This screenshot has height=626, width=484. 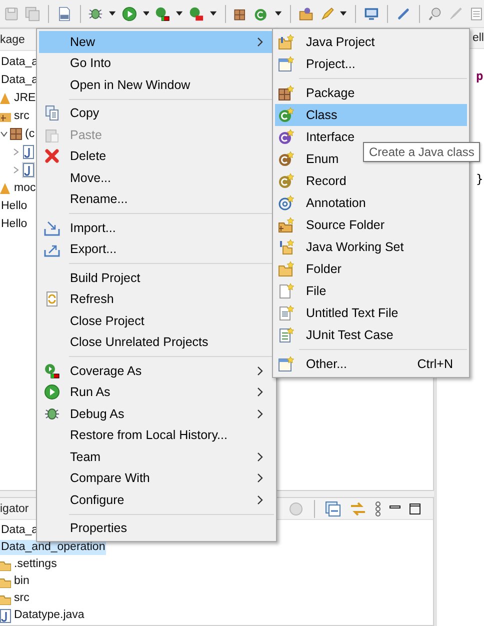 I want to click on shortcut-text: Ctrl+N, so click(x=435, y=364).